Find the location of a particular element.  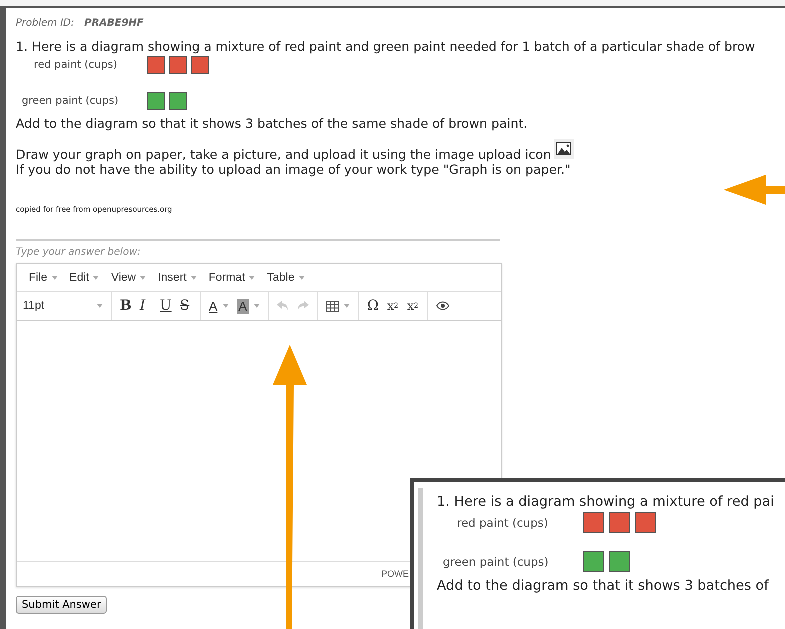

menu-item: Insert is located at coordinates (177, 278).